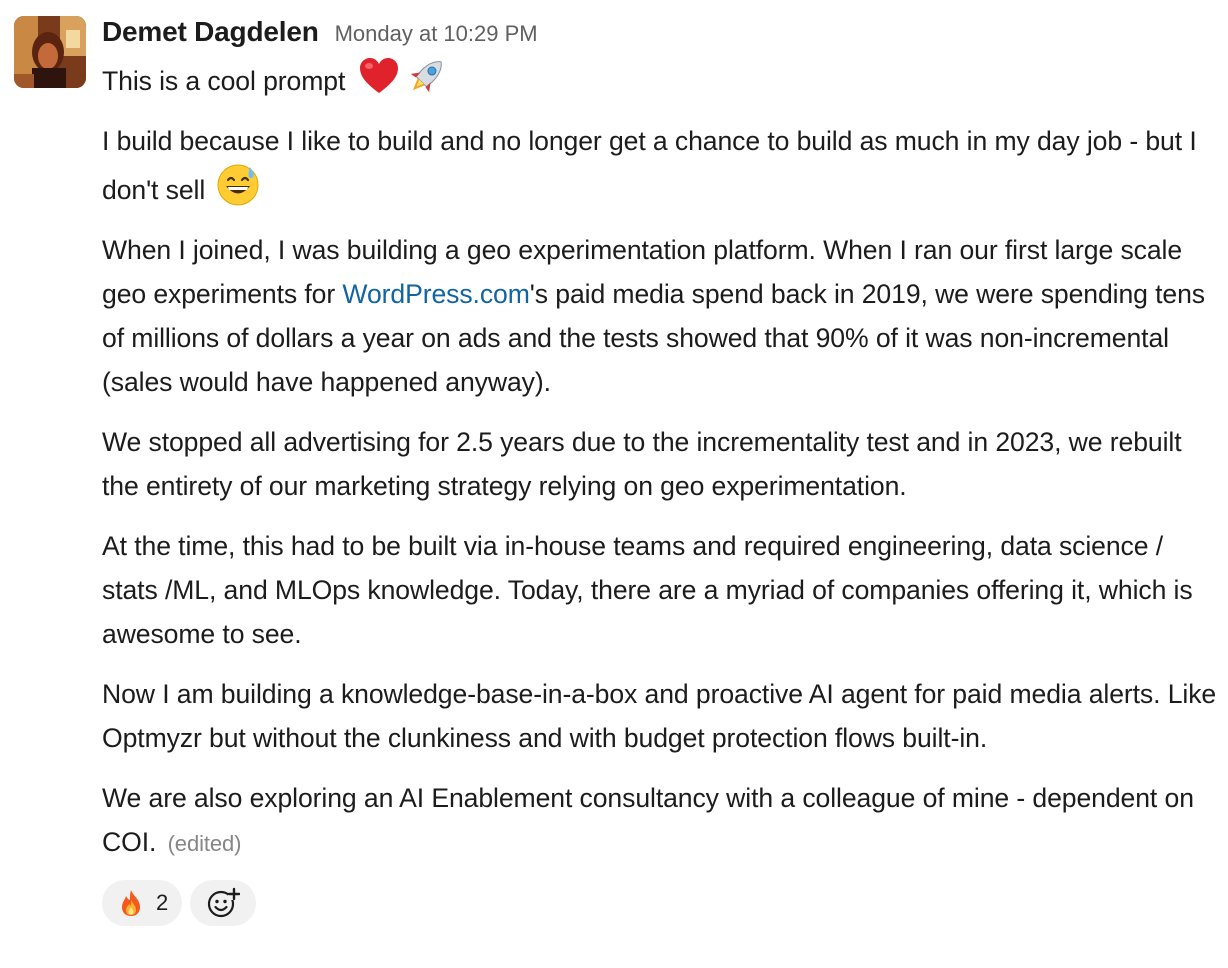  What do you see at coordinates (426, 77) in the screenshot?
I see `rocket-emoji-icon` at bounding box center [426, 77].